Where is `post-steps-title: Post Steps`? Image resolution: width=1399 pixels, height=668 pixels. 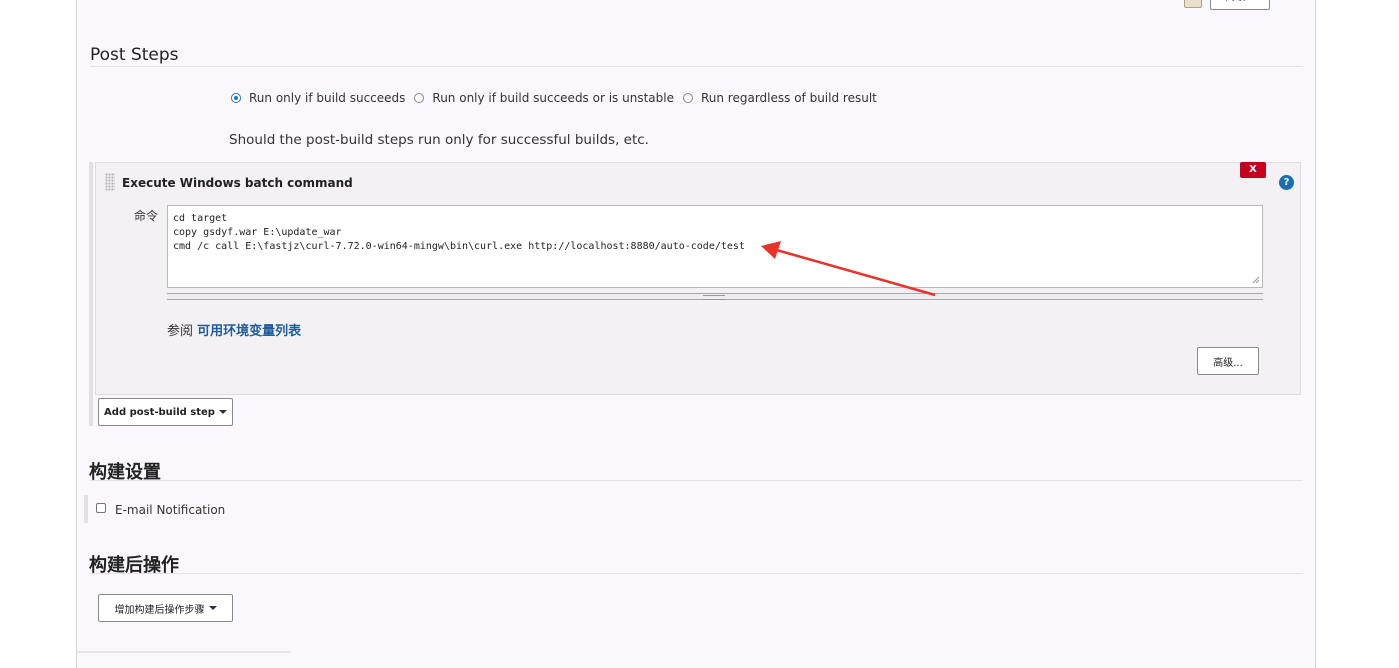
post-steps-title: Post Steps is located at coordinates (134, 55).